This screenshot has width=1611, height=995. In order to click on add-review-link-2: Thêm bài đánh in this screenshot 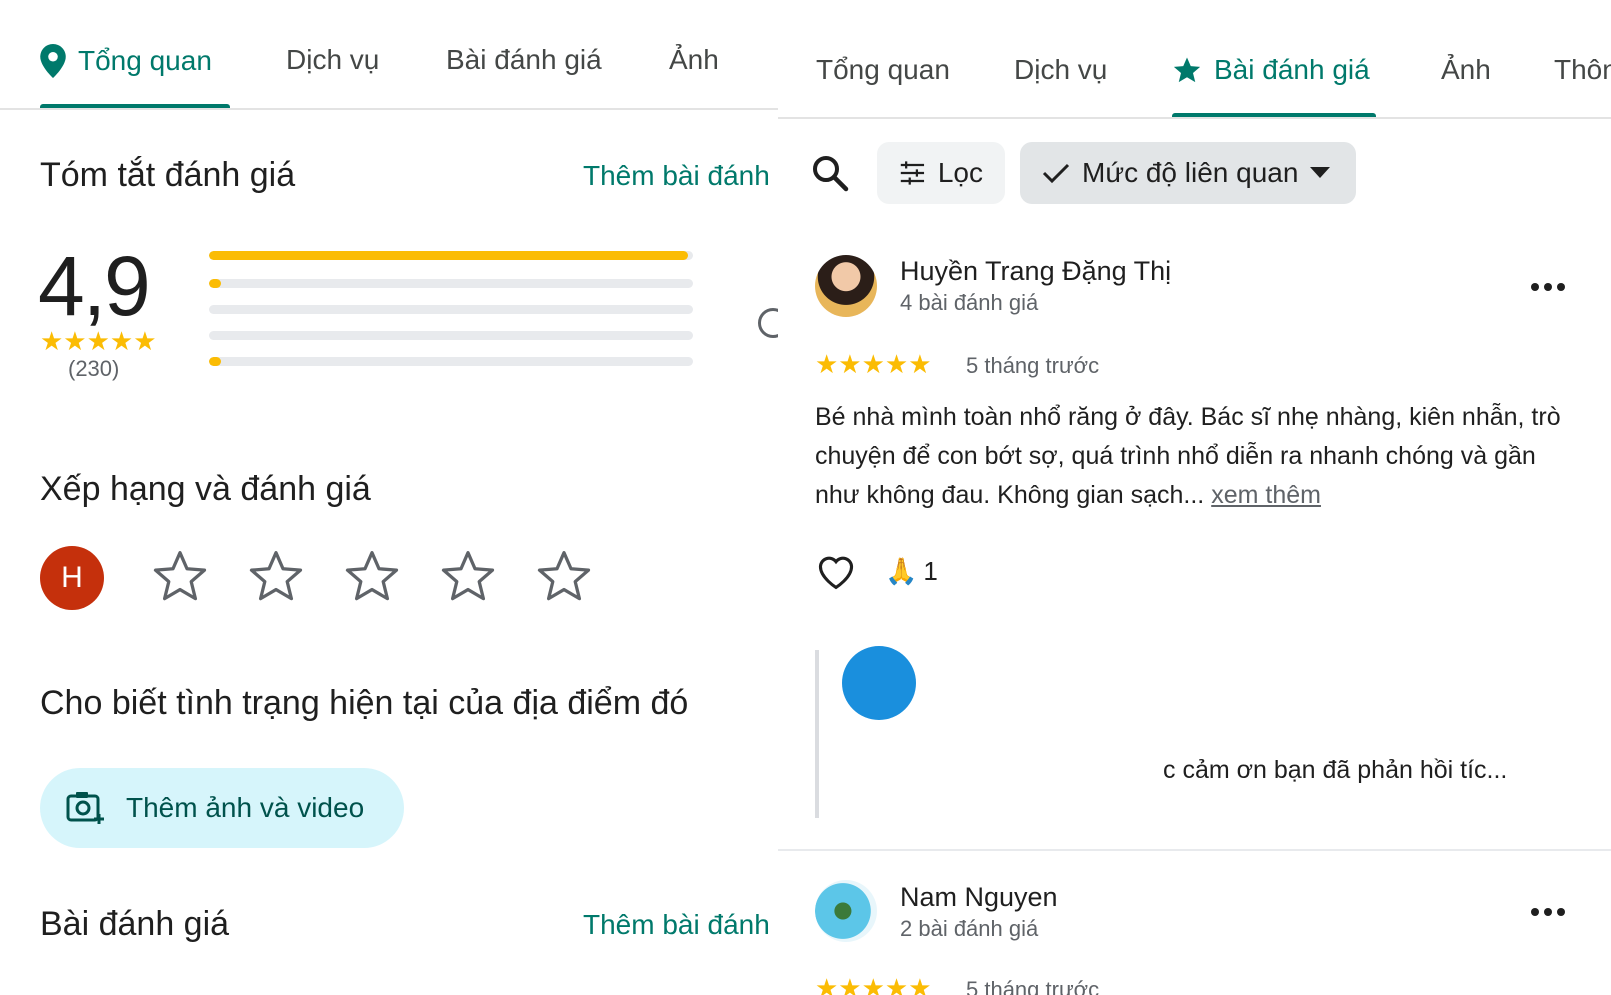, I will do `click(676, 925)`.